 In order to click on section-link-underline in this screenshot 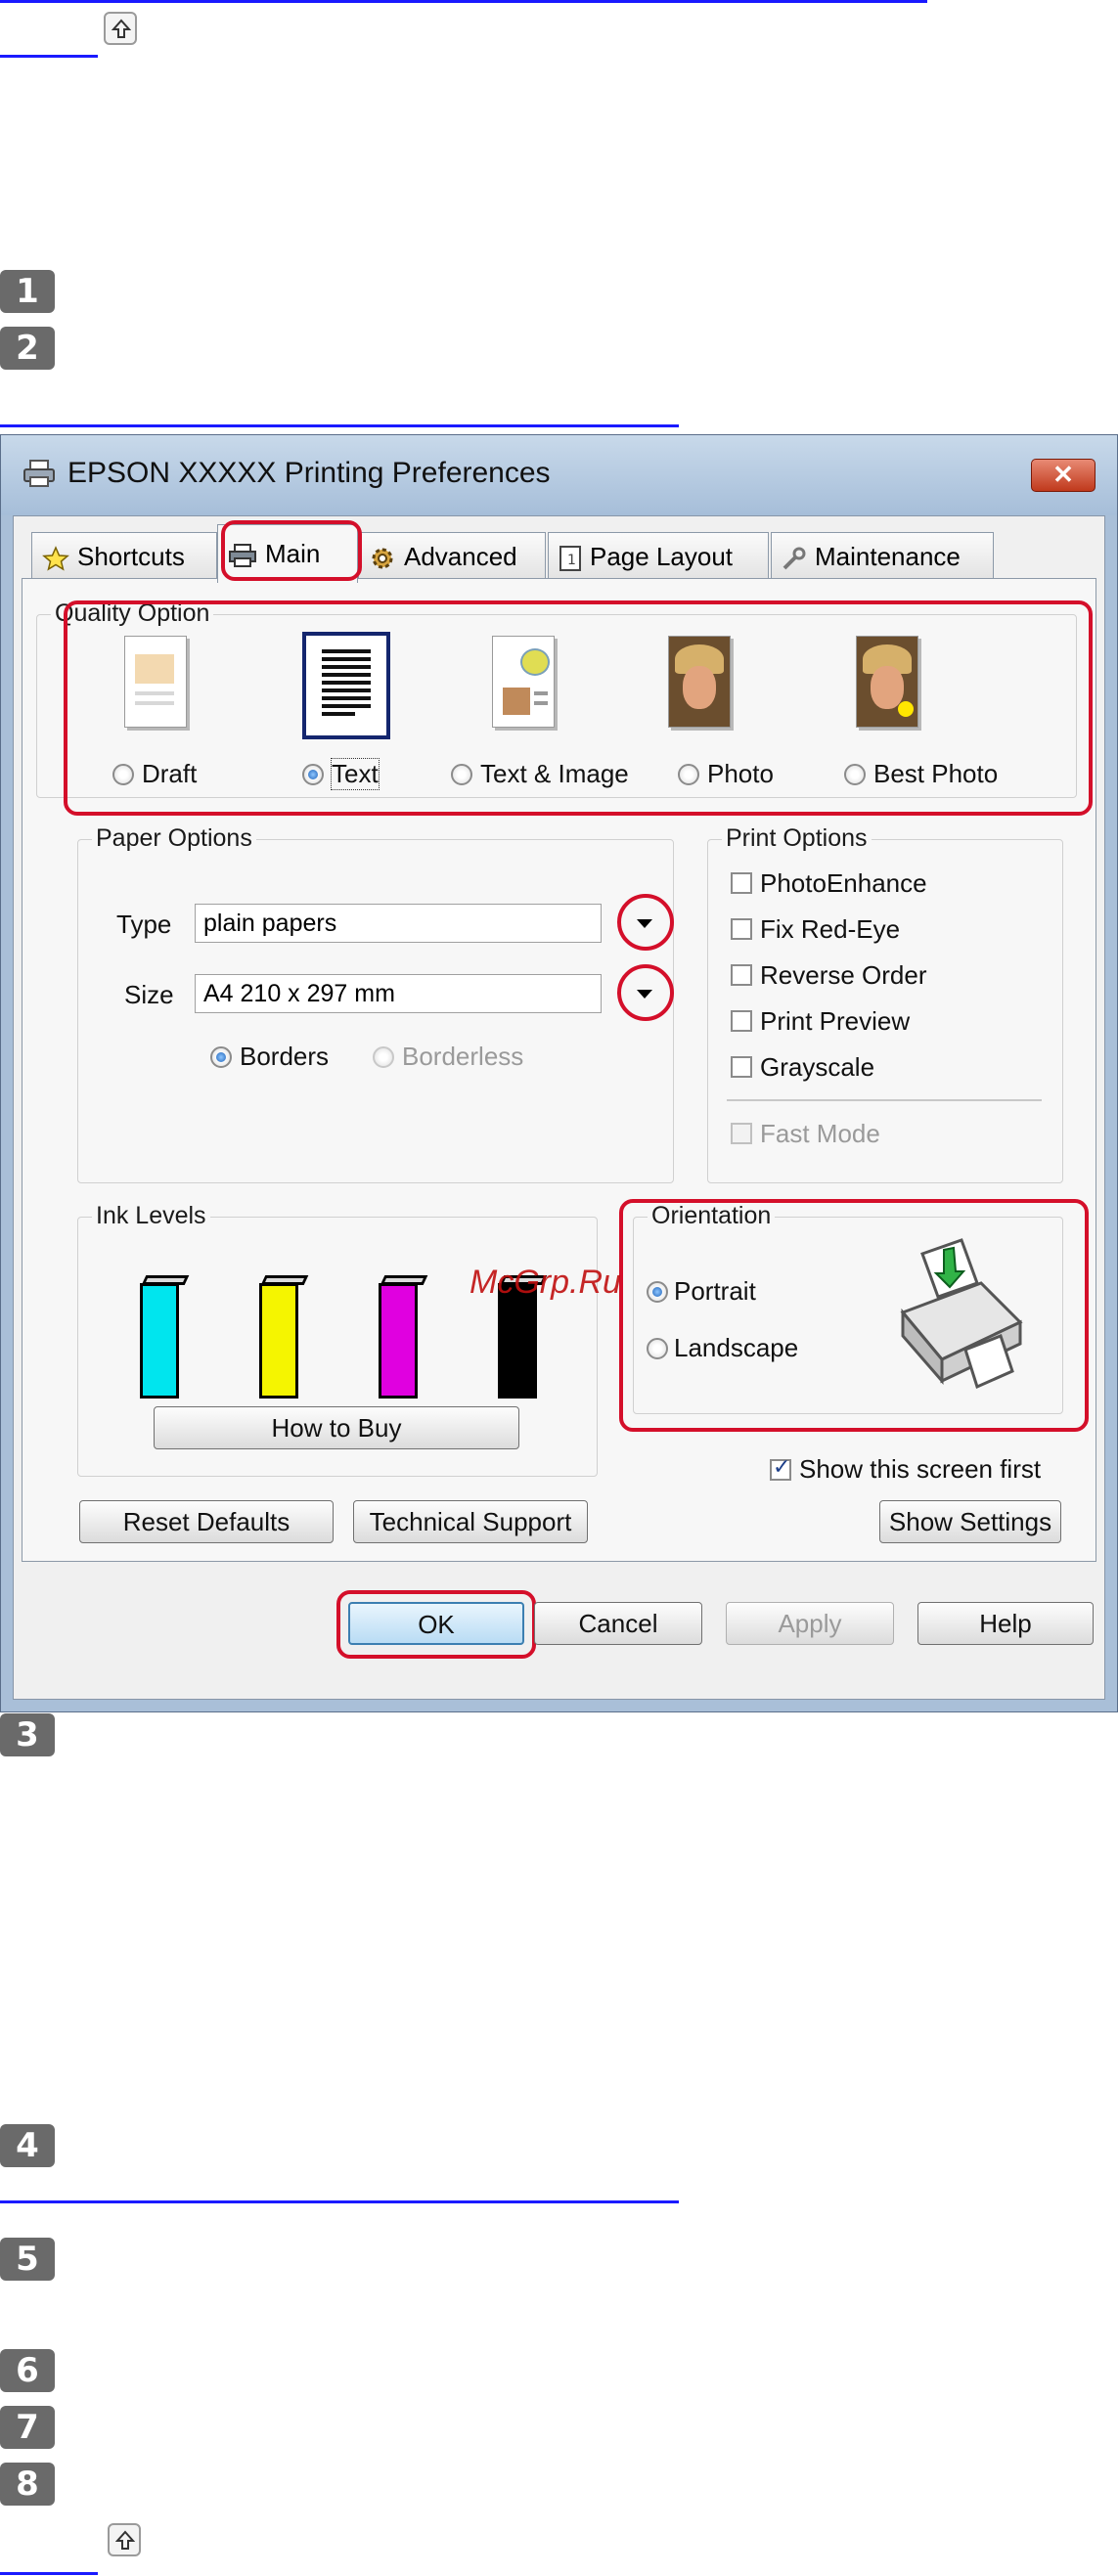, I will do `click(340, 425)`.